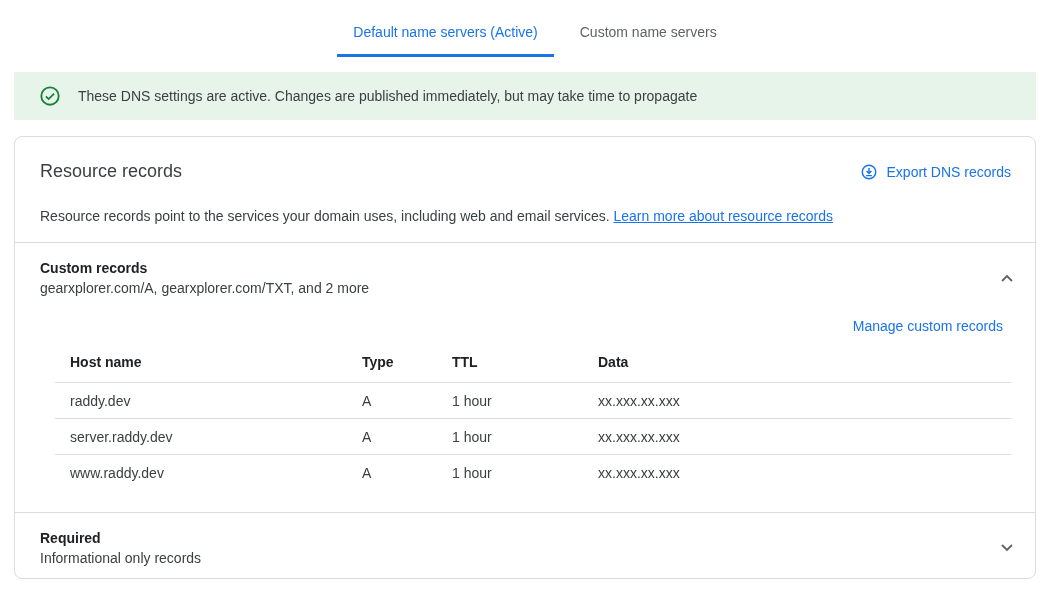  I want to click on column-header: Type, so click(378, 362).